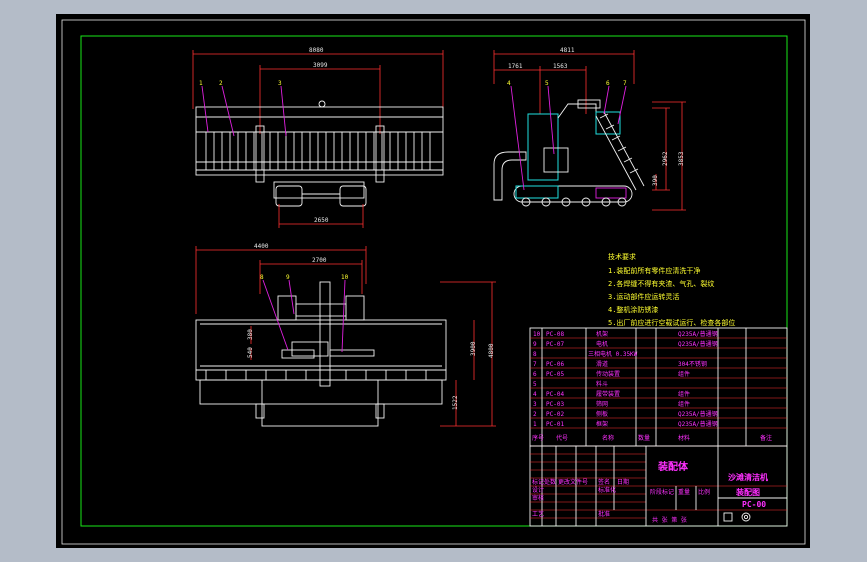 This screenshot has width=867, height=562. Describe the element at coordinates (633, 309) in the screenshot. I see `tech-line-4: 4.整机涂防锈漆` at that location.